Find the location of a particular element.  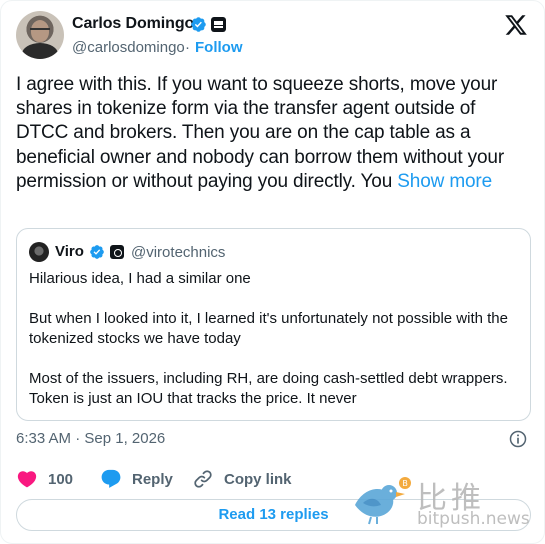

info-icon is located at coordinates (518, 439).